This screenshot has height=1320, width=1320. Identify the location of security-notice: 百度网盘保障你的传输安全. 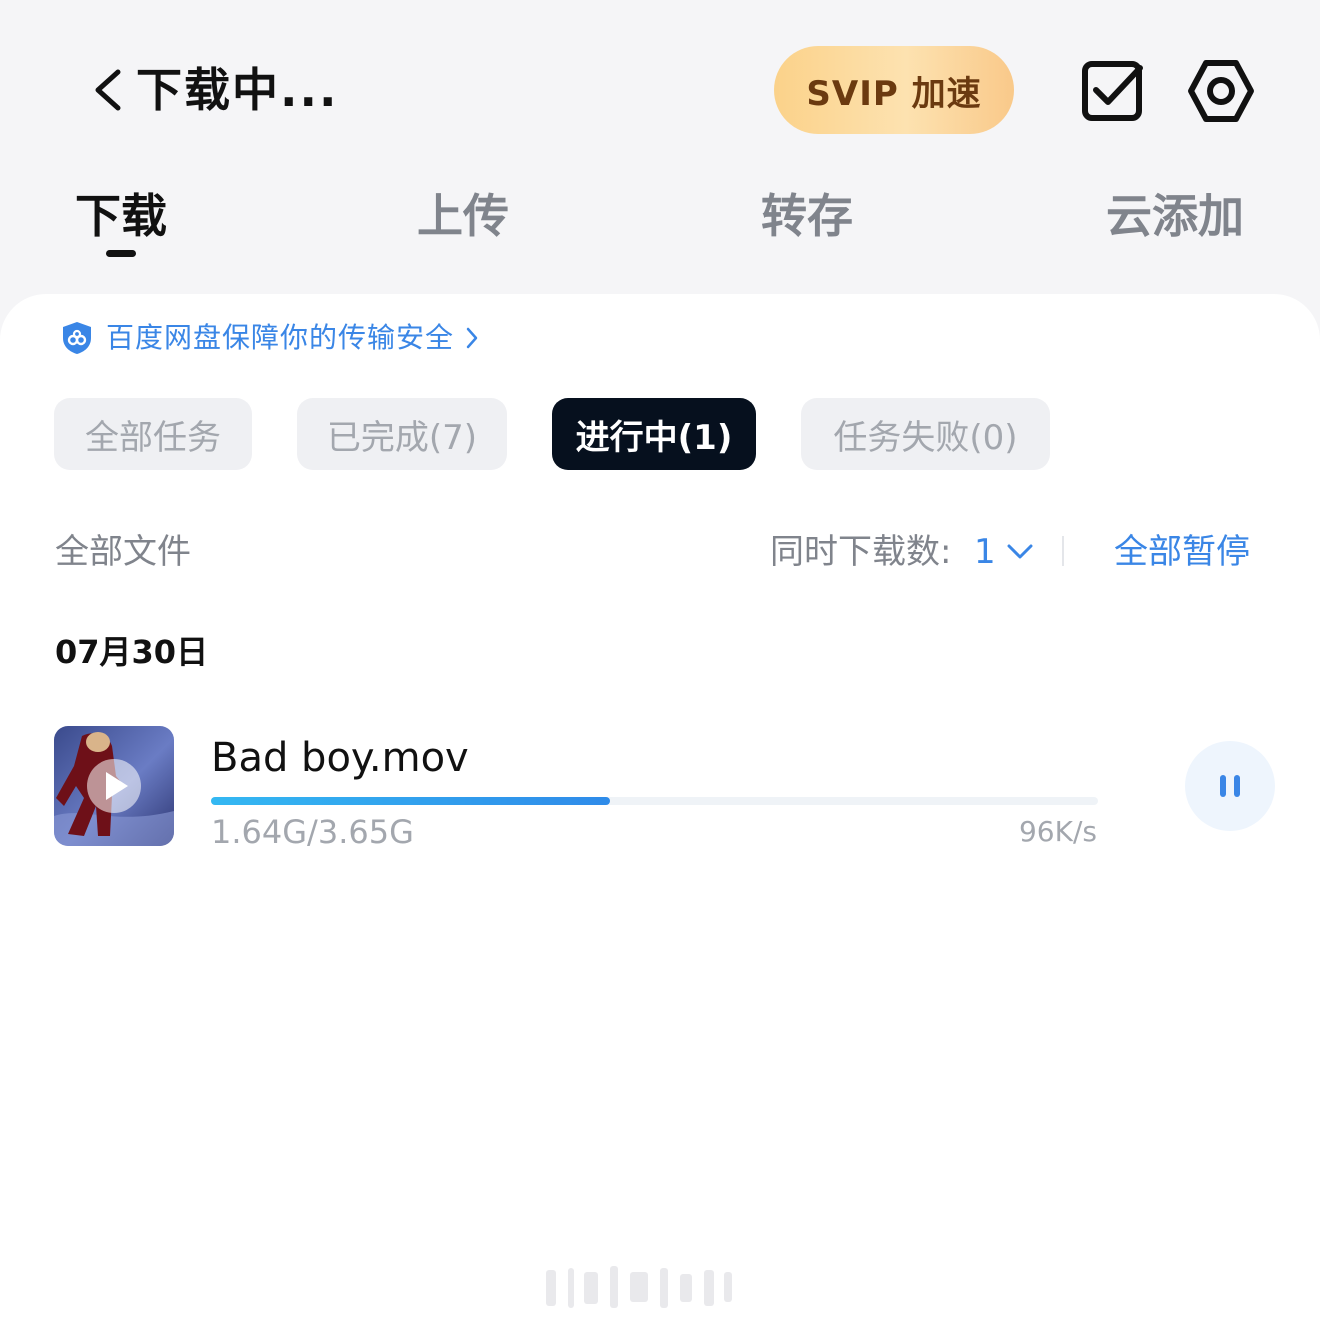
(270, 338).